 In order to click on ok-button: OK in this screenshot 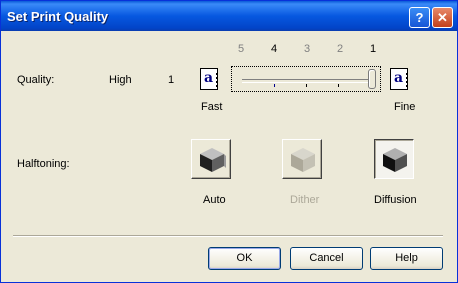, I will do `click(244, 258)`.